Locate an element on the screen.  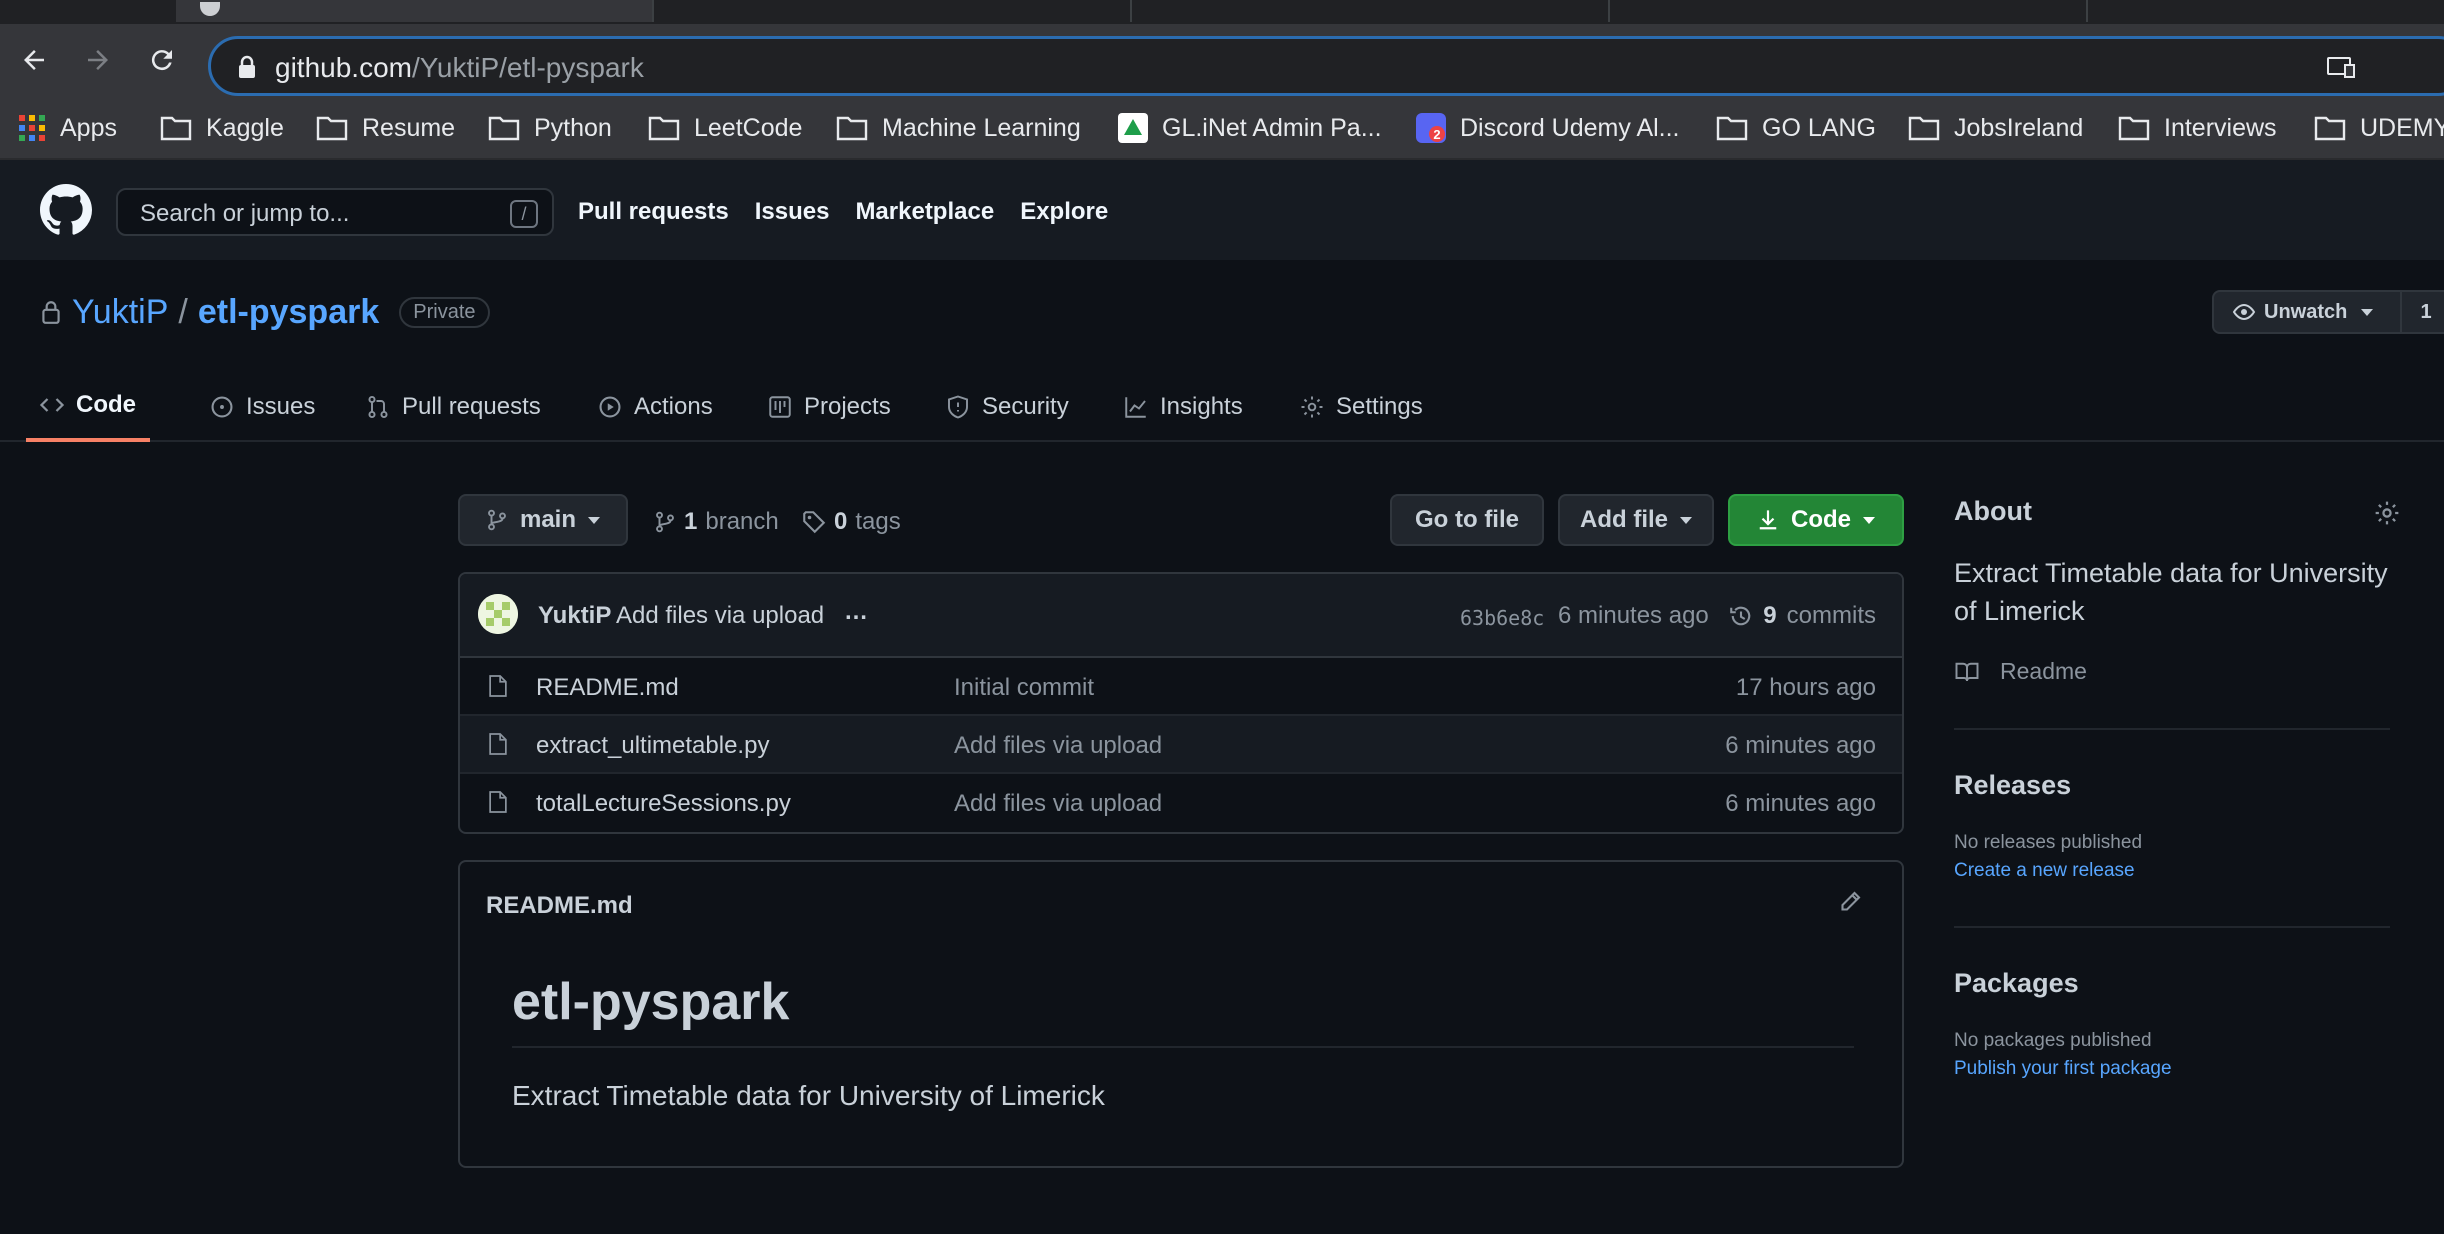
repo-name-link: etl-pyspark is located at coordinates (288, 312).